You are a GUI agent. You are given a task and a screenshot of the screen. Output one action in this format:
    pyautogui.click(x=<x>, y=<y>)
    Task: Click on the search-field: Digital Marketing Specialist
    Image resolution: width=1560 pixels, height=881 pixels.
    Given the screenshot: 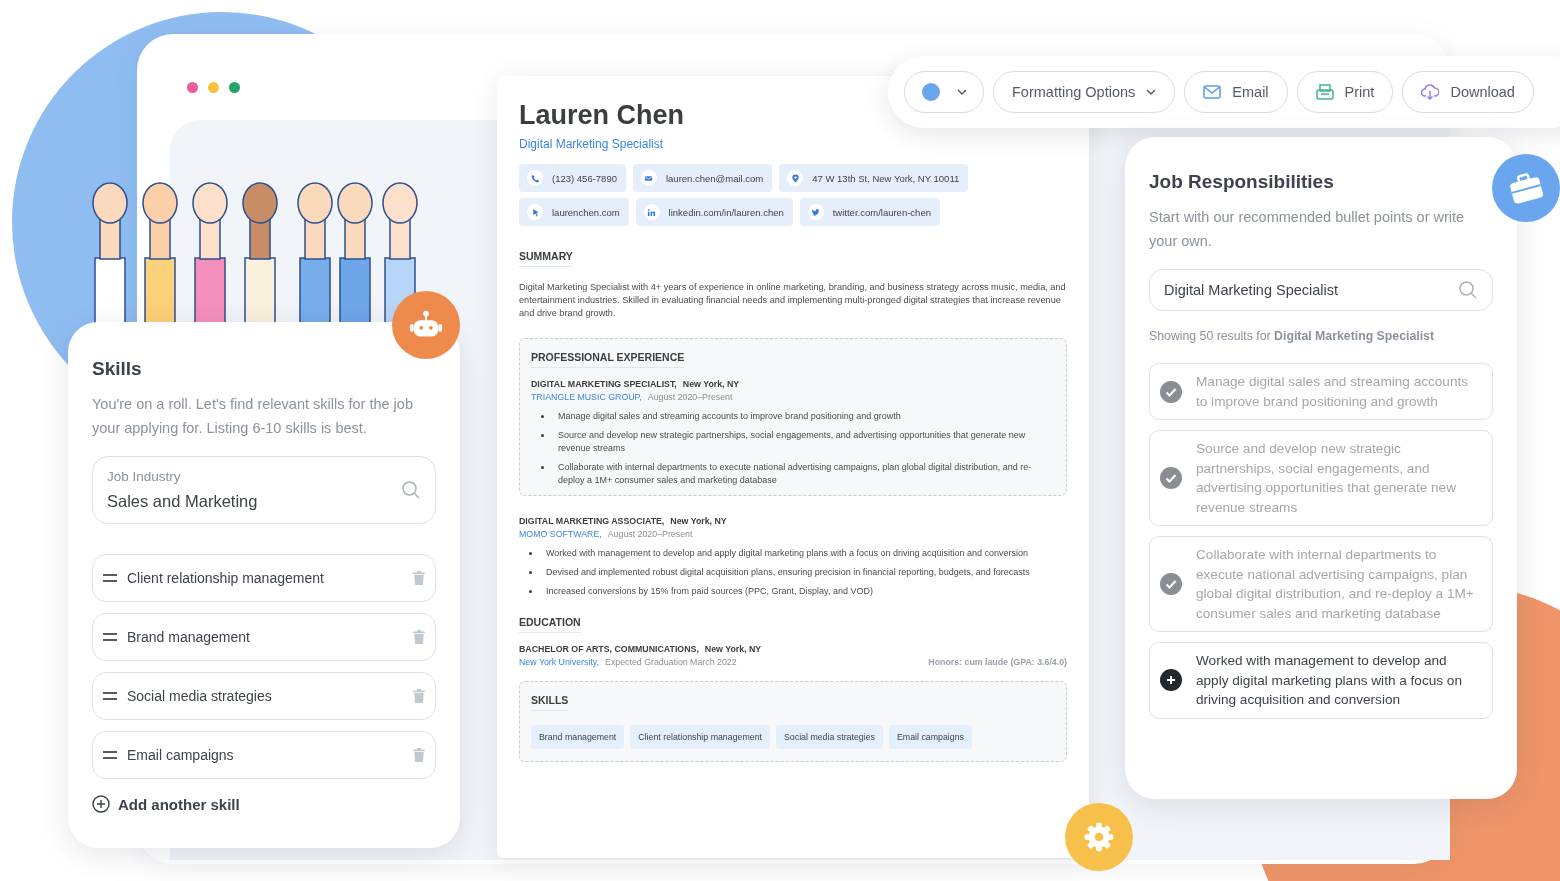 What is the action you would take?
    pyautogui.click(x=1321, y=290)
    